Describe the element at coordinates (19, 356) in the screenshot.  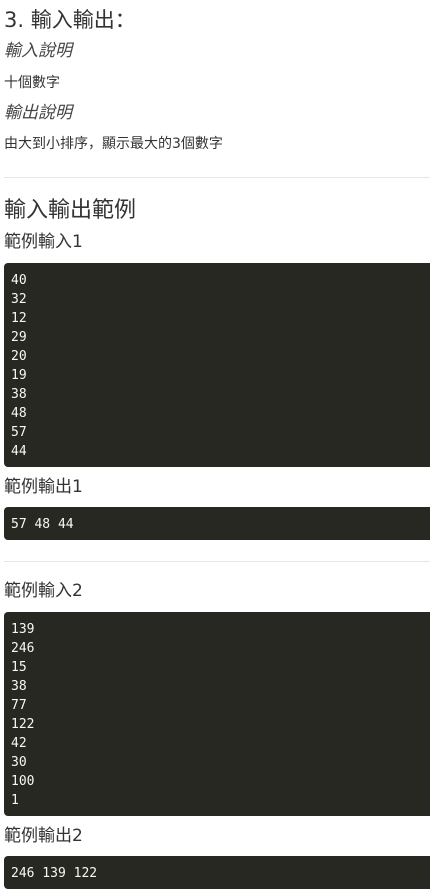
I see `code-line: 20` at that location.